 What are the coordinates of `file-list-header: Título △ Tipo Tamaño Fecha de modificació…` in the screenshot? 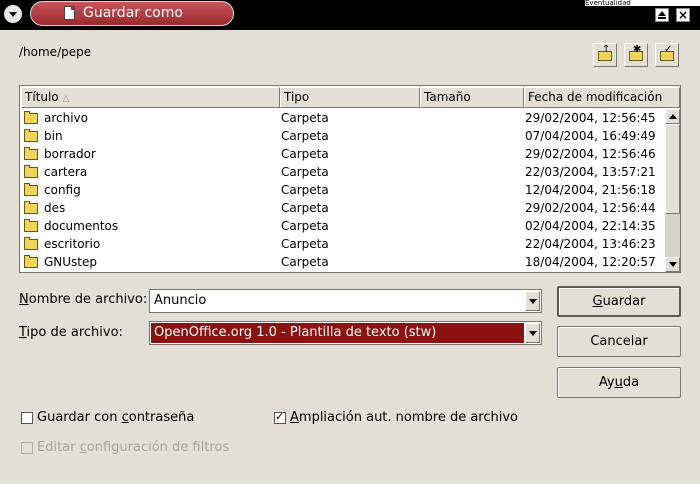 It's located at (350, 97).